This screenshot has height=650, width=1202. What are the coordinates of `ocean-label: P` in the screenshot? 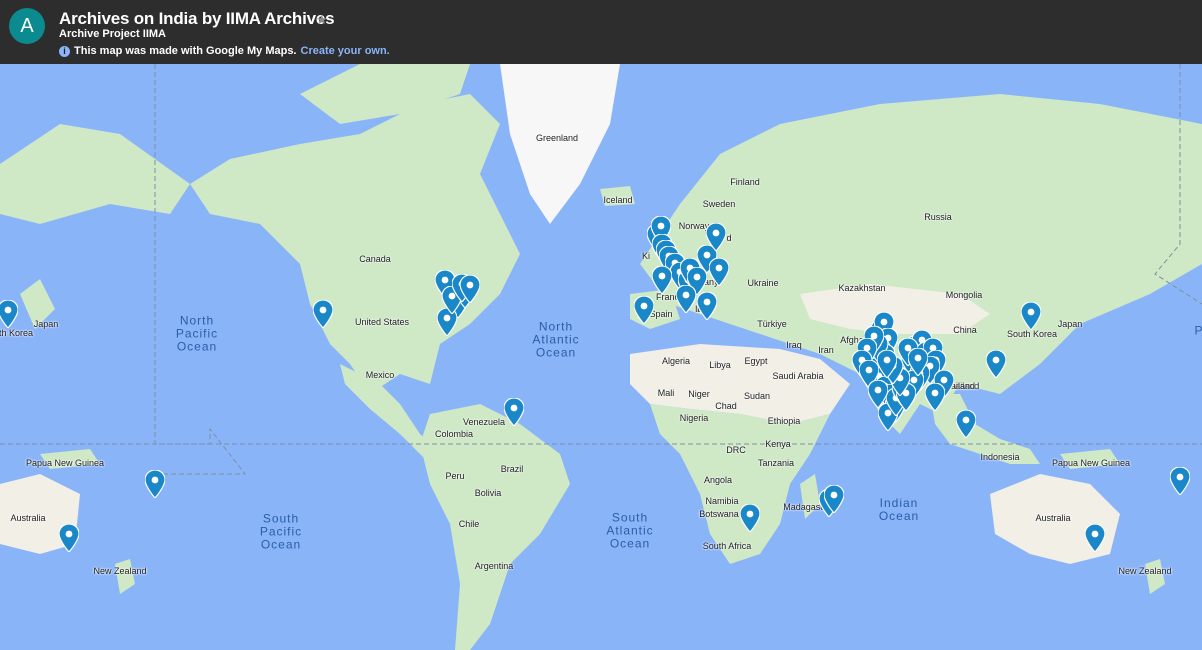 It's located at (1198, 330).